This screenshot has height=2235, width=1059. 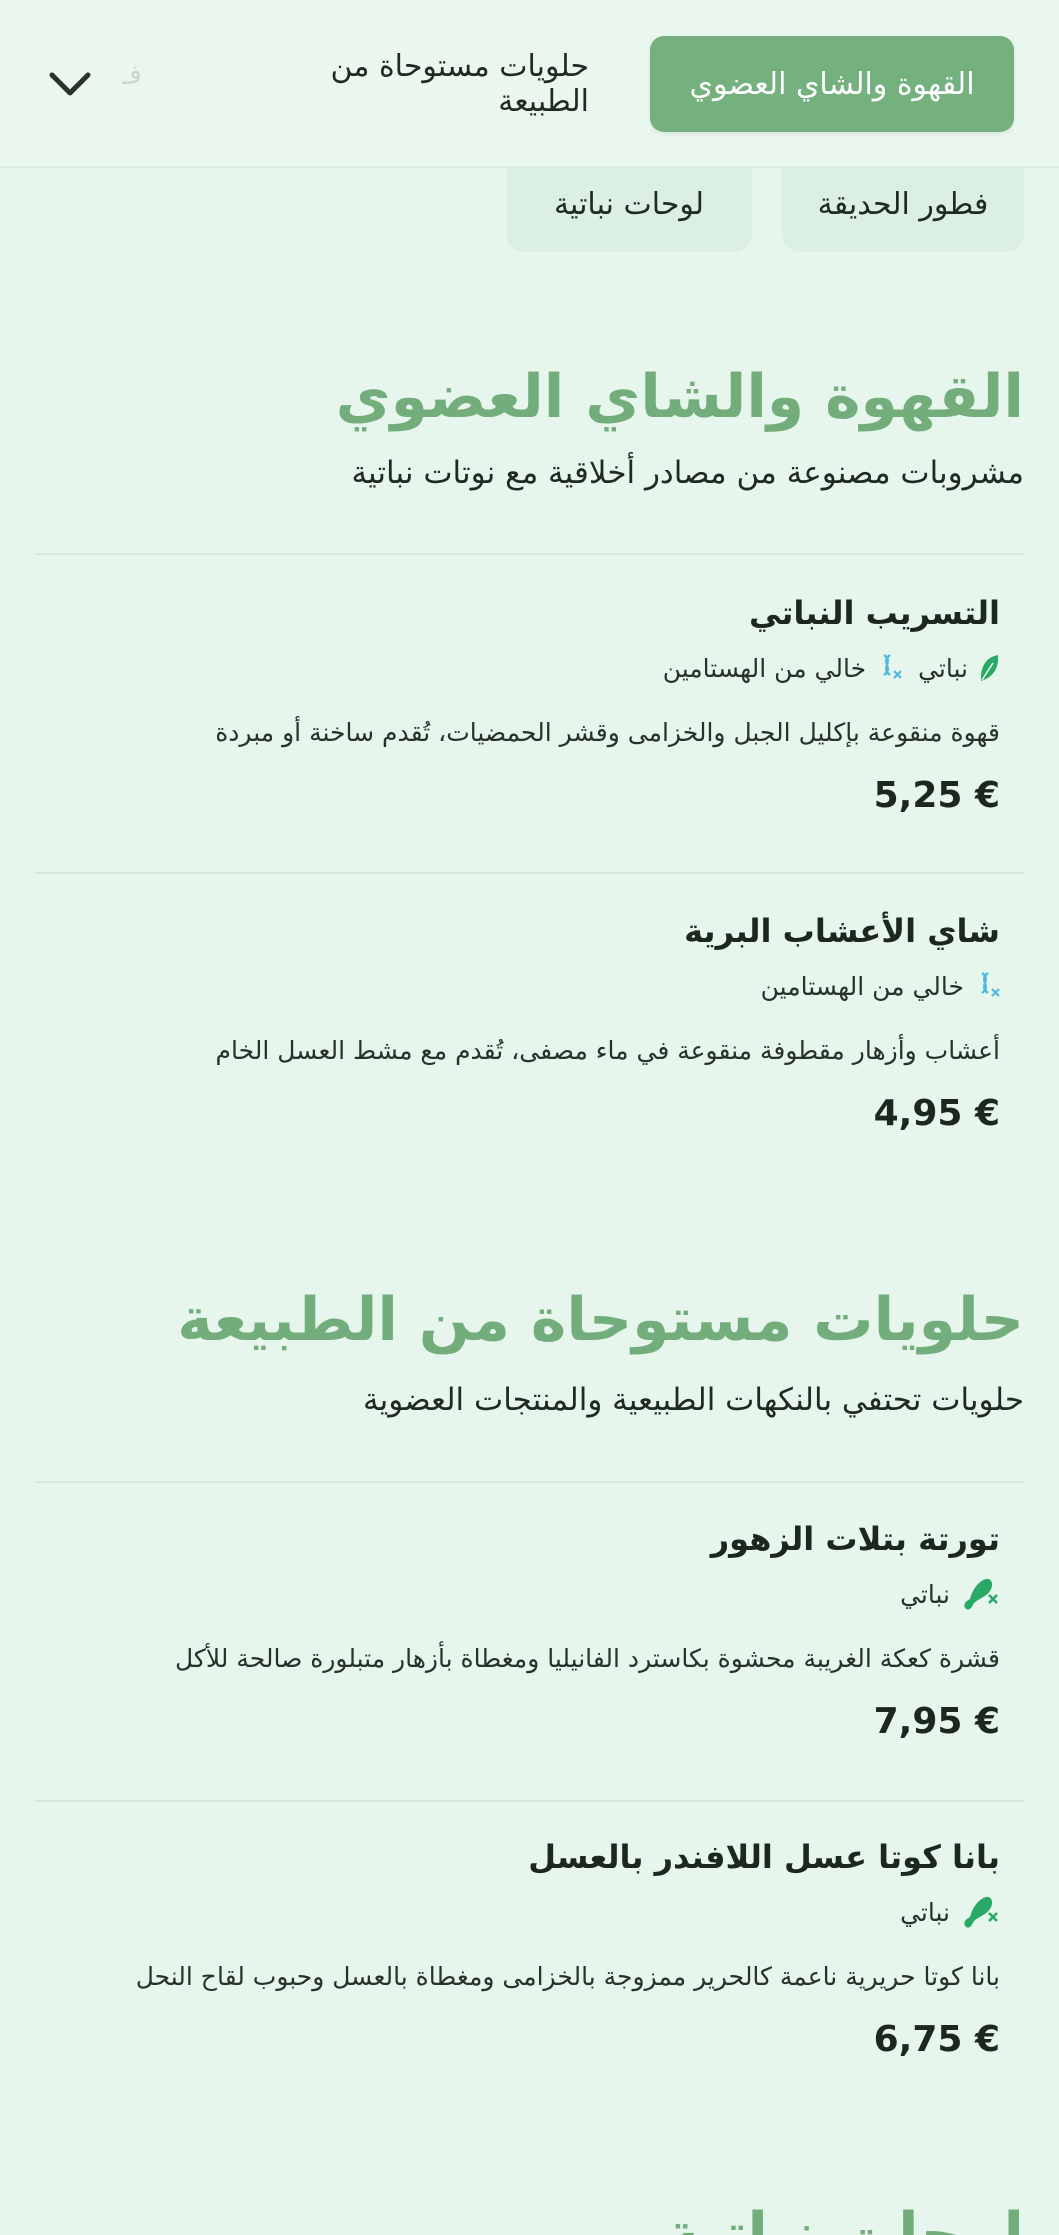 I want to click on category-tab-label: حلويات مستوحاة من الطبيعة, so click(x=459, y=84).